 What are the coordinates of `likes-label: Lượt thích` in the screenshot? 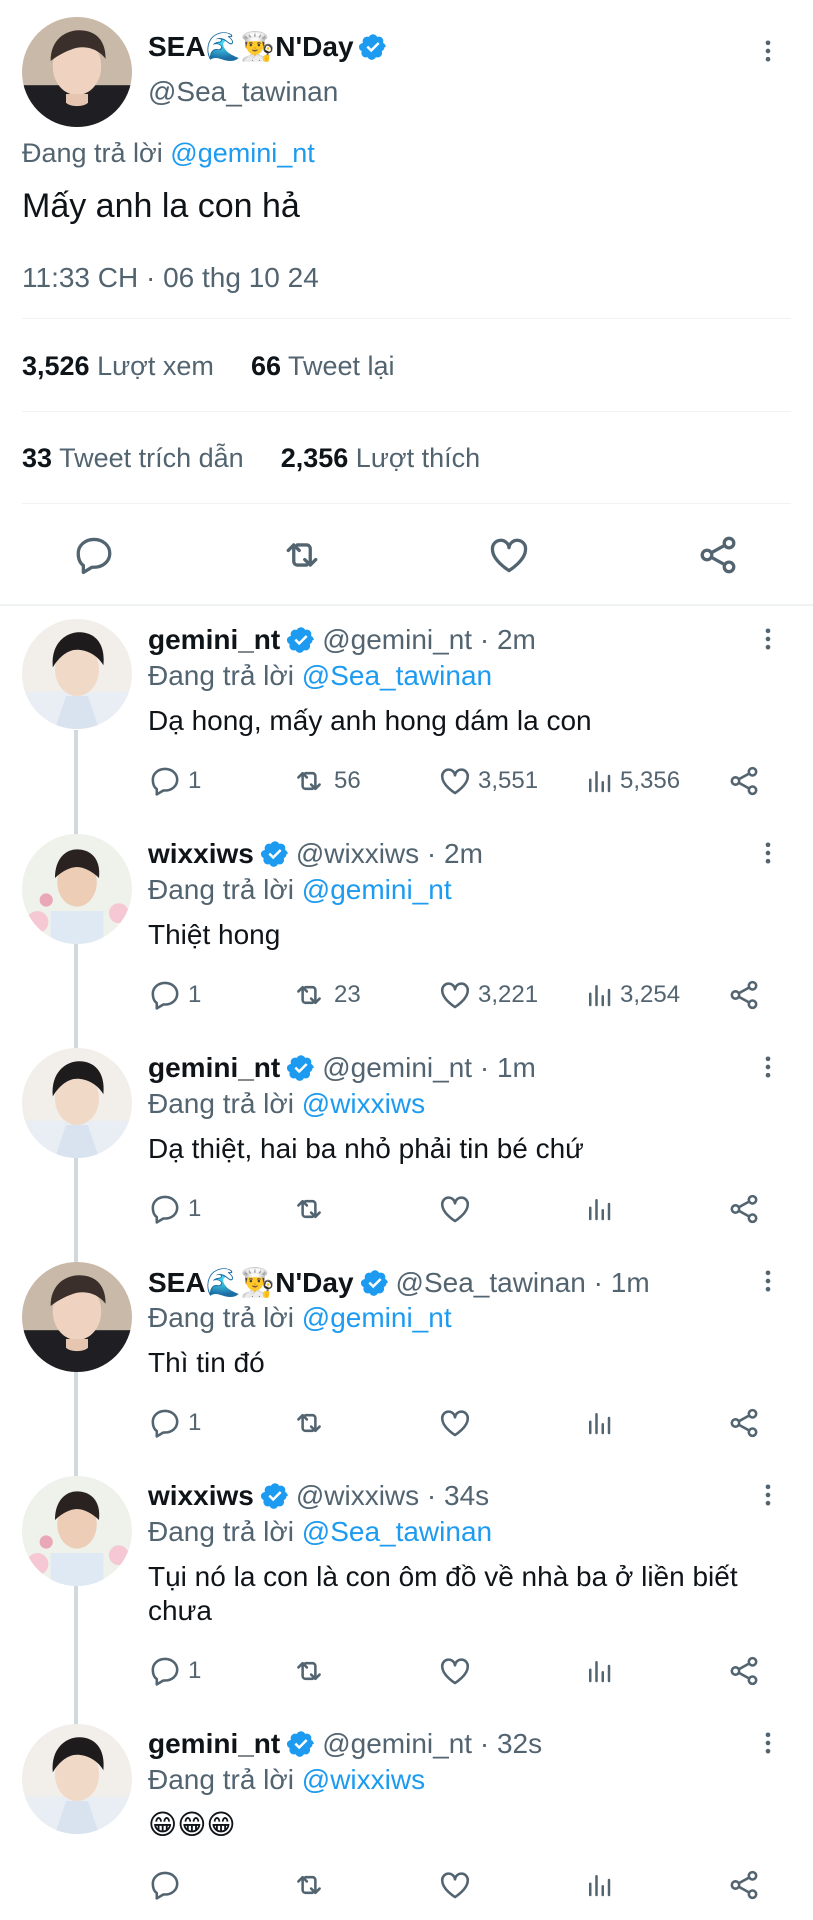 It's located at (418, 458).